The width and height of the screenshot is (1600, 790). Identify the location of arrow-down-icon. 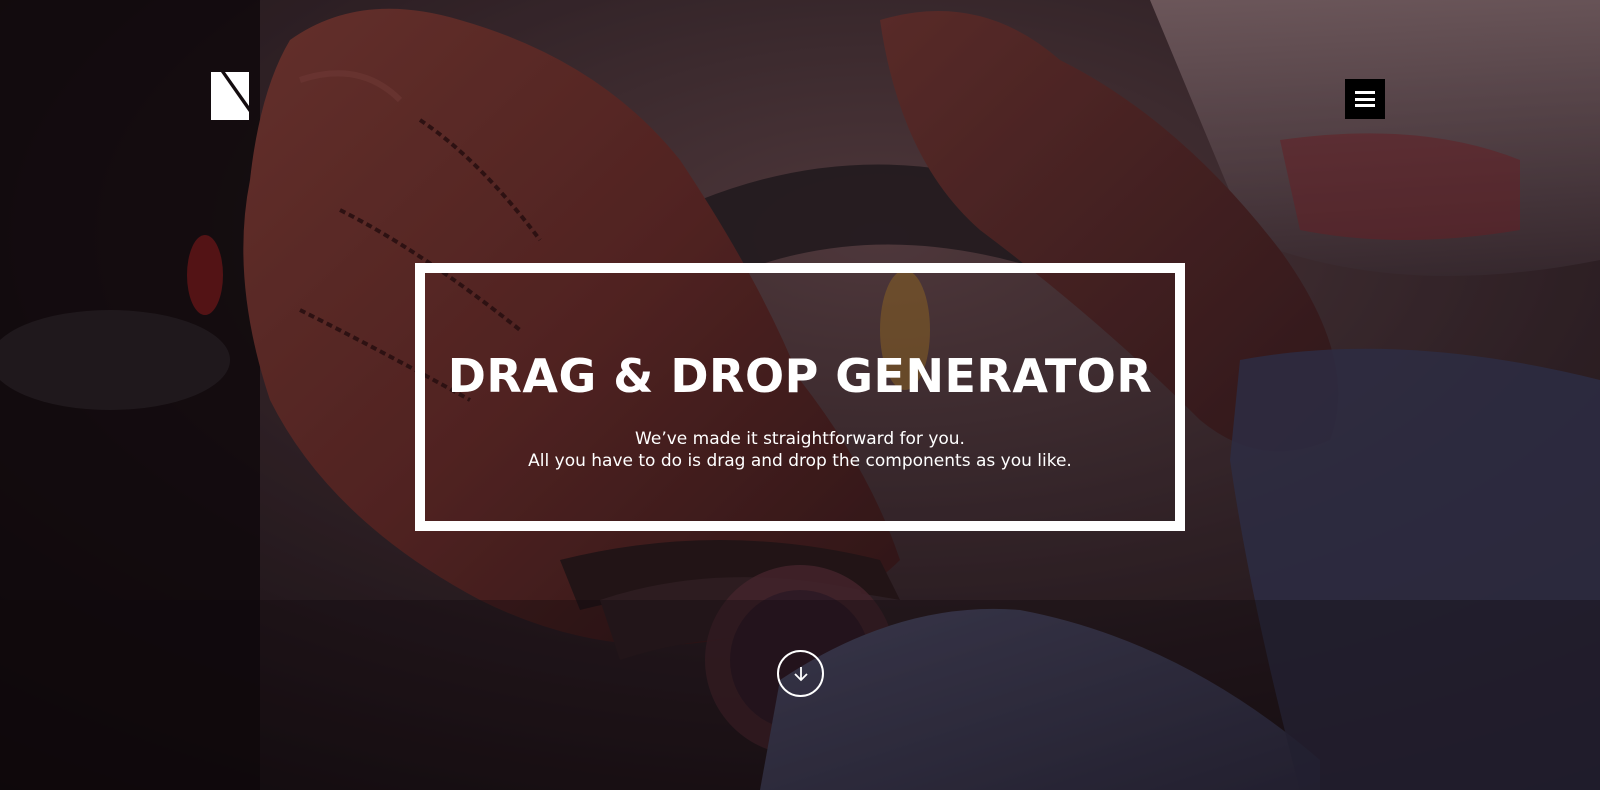
(800, 673).